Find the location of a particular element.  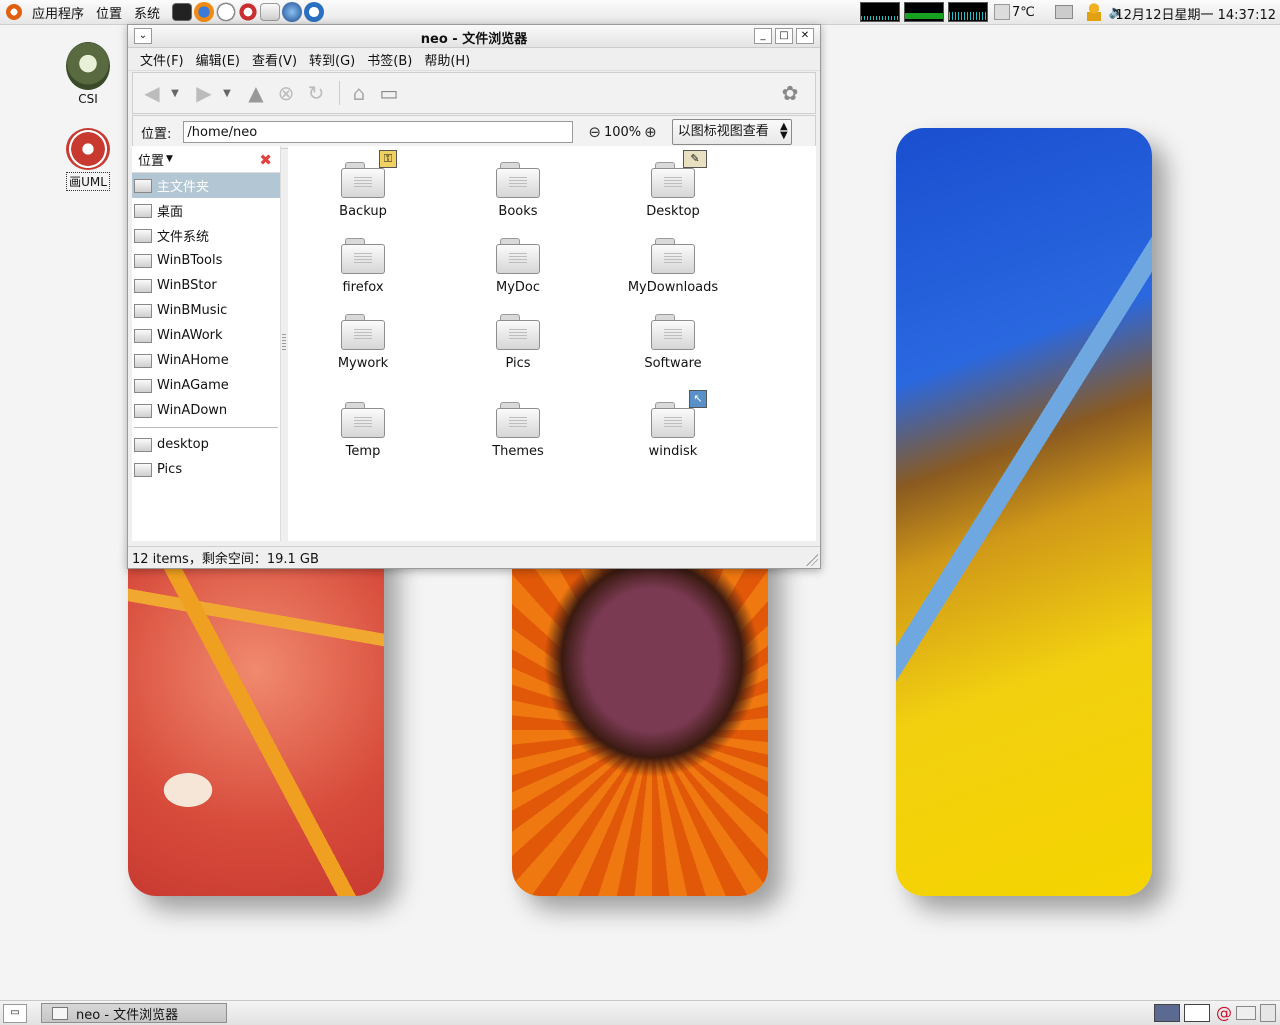

folder-item-mydownloads: MyDownloads is located at coordinates (673, 265).